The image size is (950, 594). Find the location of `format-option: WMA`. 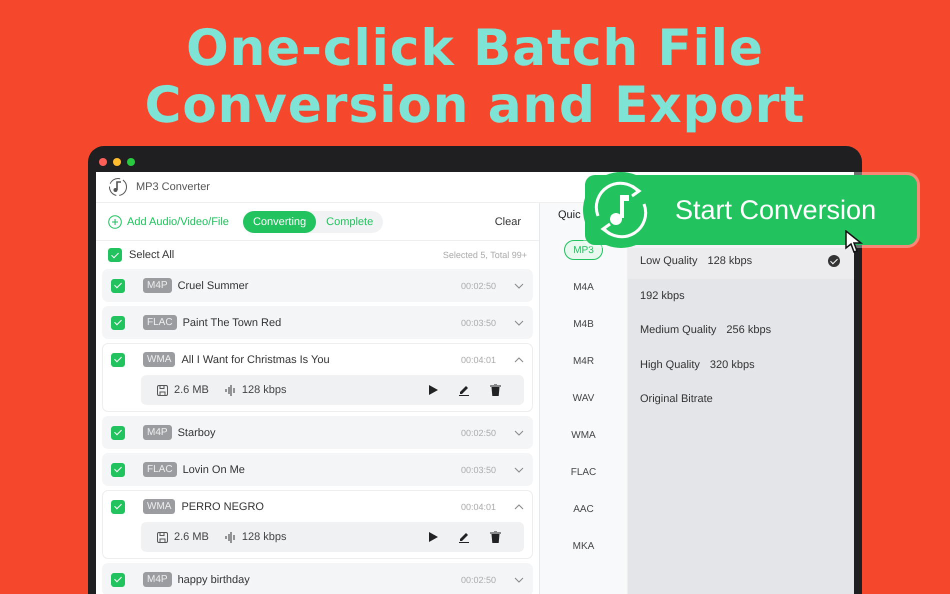

format-option: WMA is located at coordinates (583, 435).